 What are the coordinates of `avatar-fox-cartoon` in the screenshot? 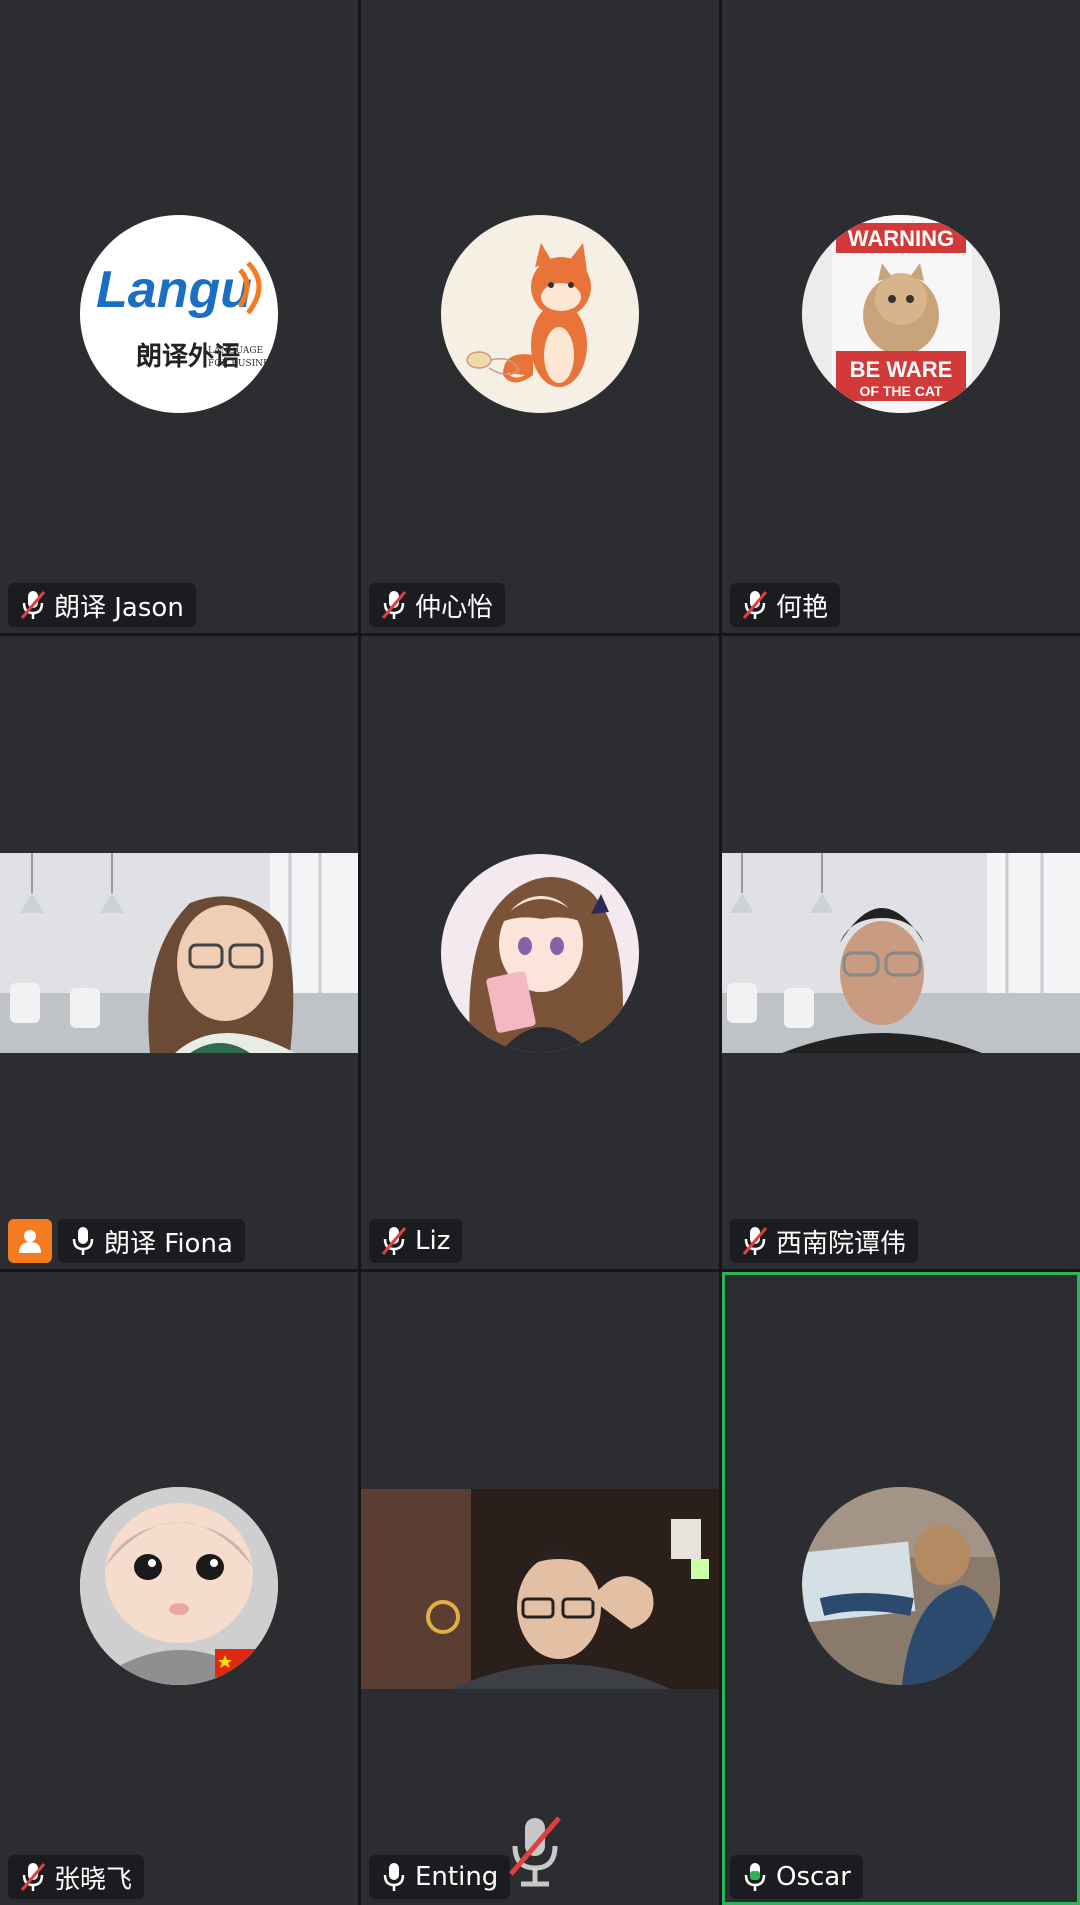 It's located at (540, 314).